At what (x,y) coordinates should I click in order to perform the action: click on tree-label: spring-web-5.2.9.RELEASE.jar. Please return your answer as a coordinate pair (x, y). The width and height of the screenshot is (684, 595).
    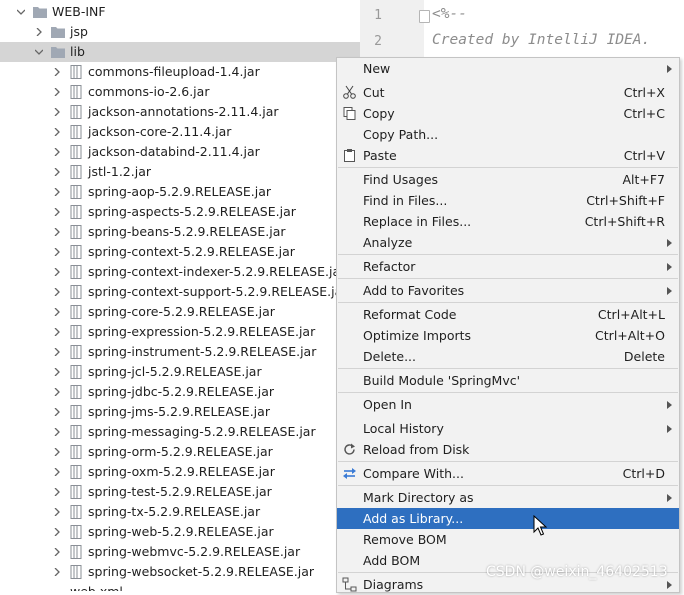
    Looking at the image, I should click on (181, 531).